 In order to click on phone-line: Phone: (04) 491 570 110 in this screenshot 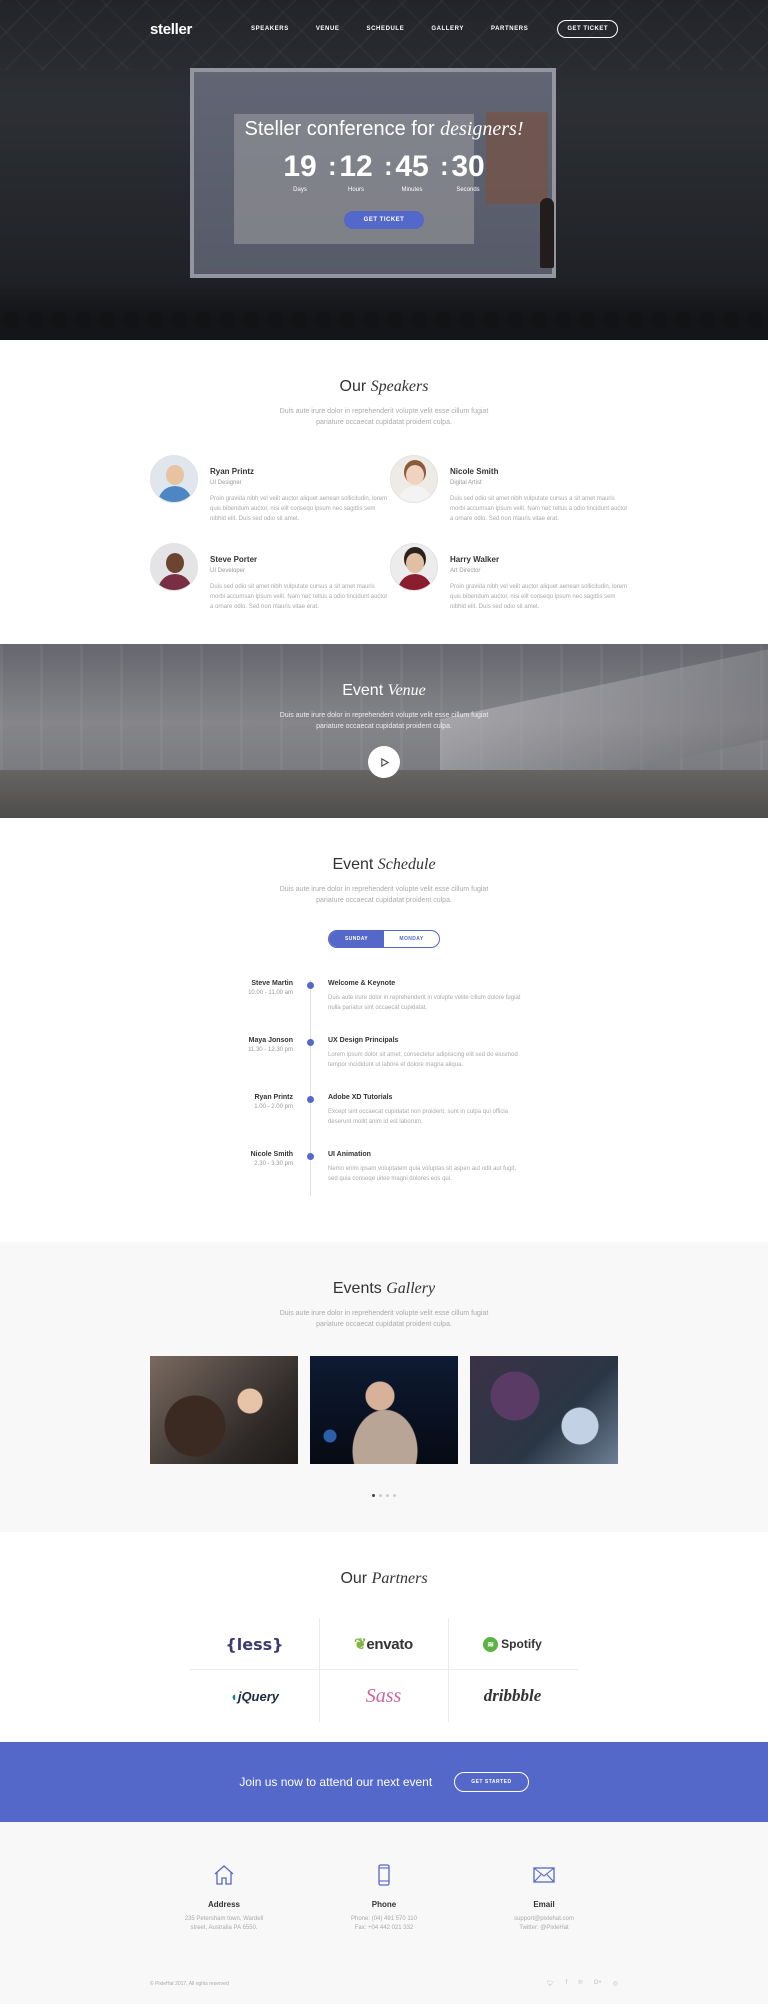, I will do `click(384, 1919)`.